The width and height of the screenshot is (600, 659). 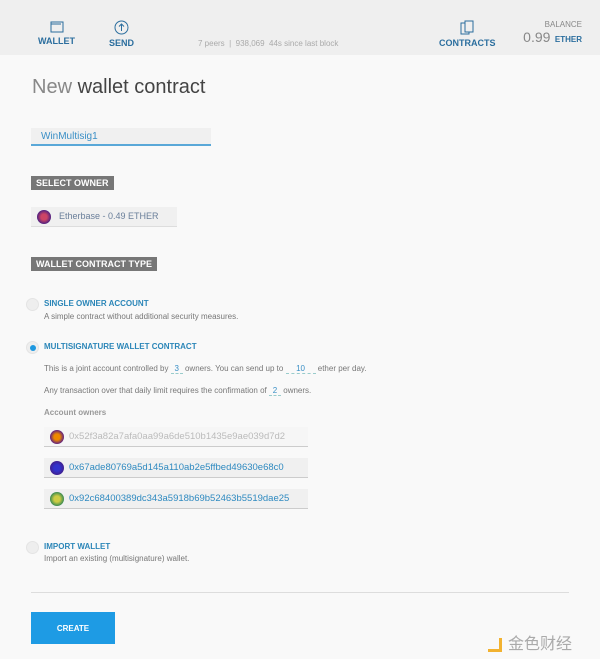 What do you see at coordinates (568, 39) in the screenshot?
I see `balance-unit: ETHER` at bounding box center [568, 39].